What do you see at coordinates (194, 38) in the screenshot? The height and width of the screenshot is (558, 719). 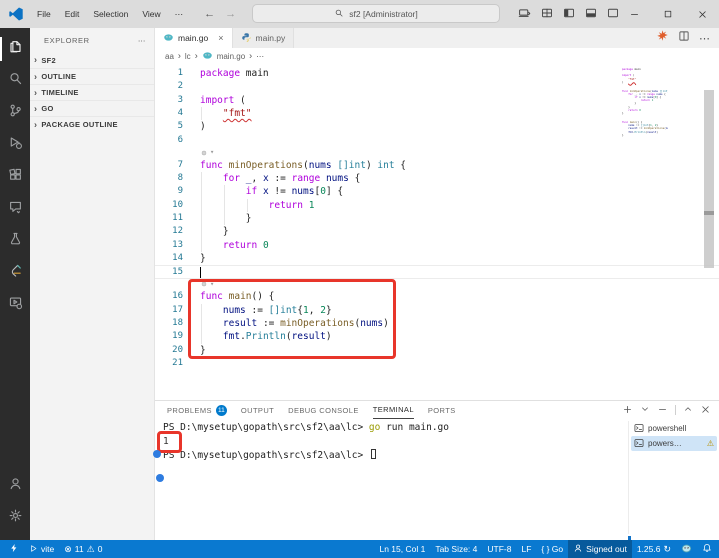 I see `tab-main.go: main.go ×` at bounding box center [194, 38].